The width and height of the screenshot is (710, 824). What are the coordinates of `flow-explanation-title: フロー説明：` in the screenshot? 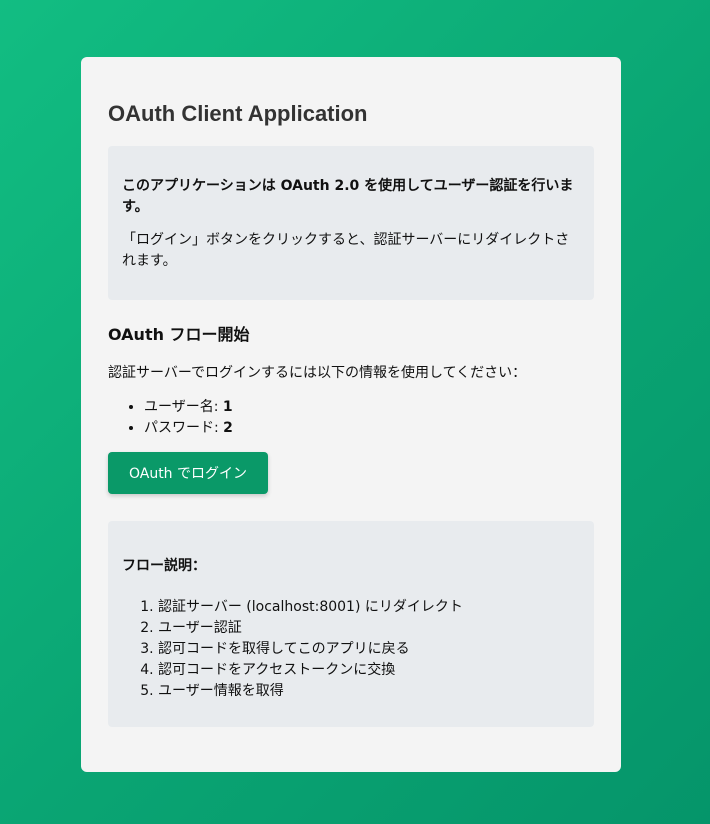 It's located at (164, 566).